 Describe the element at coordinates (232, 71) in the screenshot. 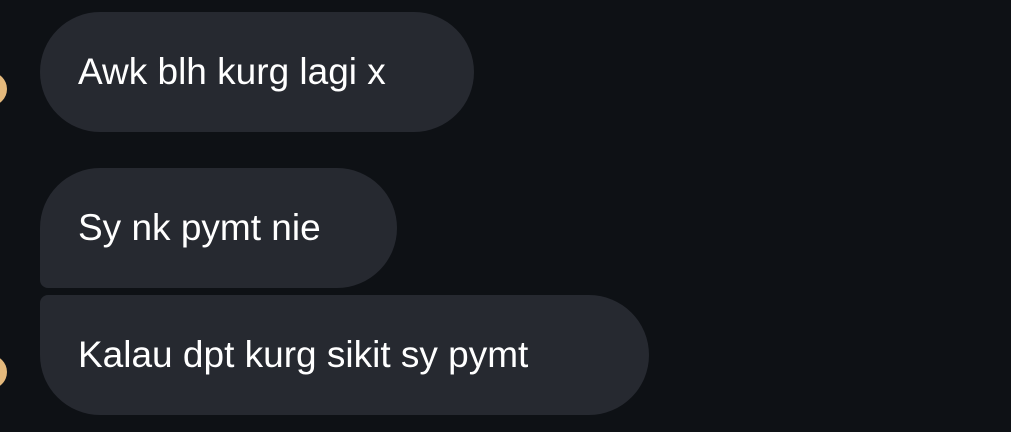

I see `message-text: Awk blh kurg lagi x` at that location.